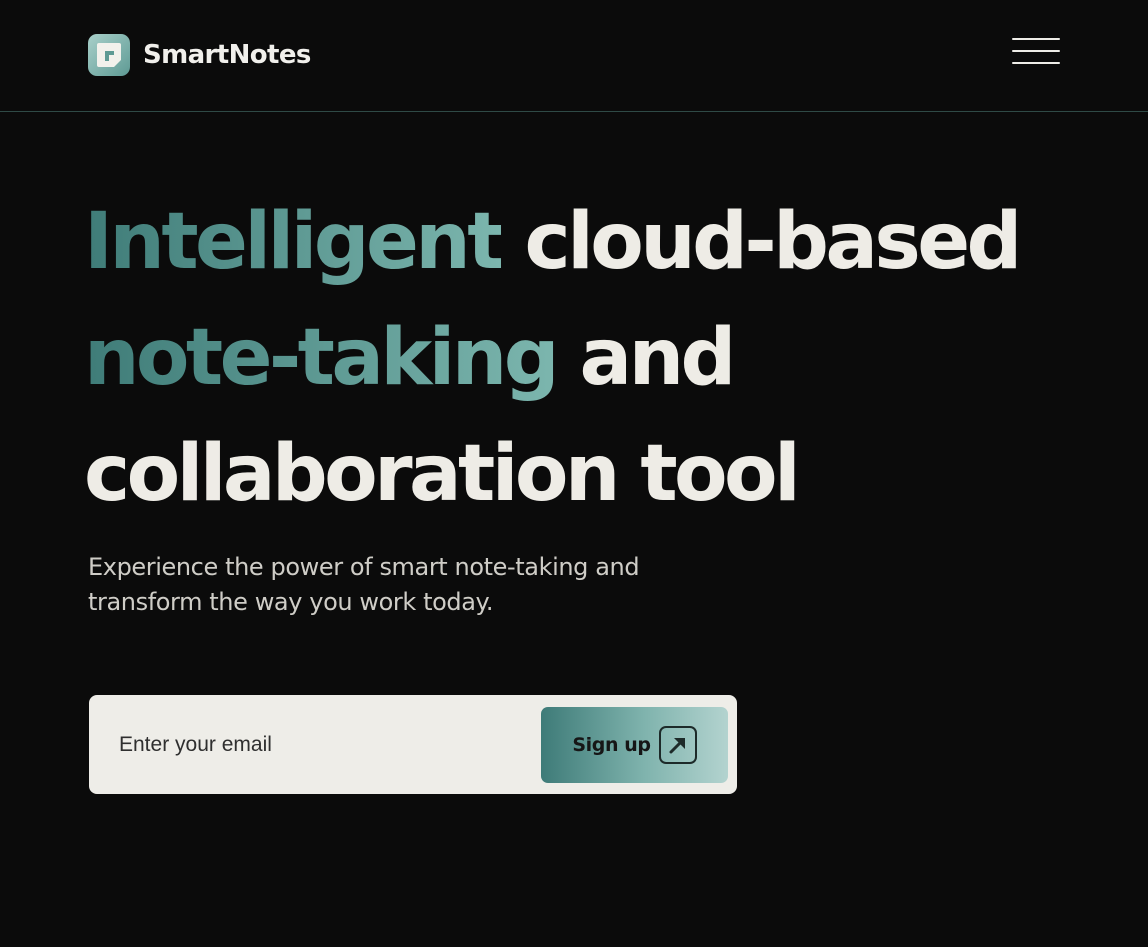  Describe the element at coordinates (574, 56) in the screenshot. I see `top-navbar: SmartNotes` at that location.